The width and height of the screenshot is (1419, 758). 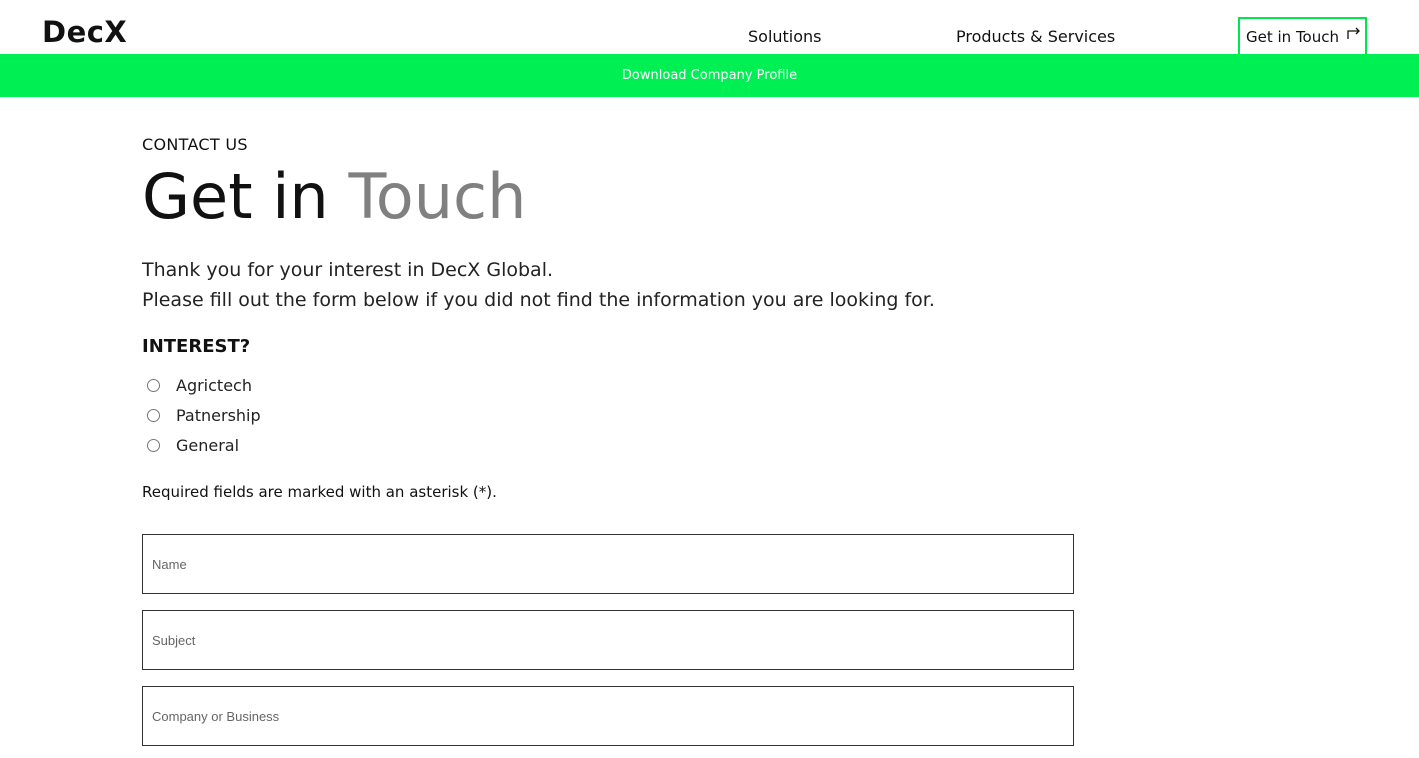 I want to click on section-eyebrow: CONTACT US, so click(x=195, y=144).